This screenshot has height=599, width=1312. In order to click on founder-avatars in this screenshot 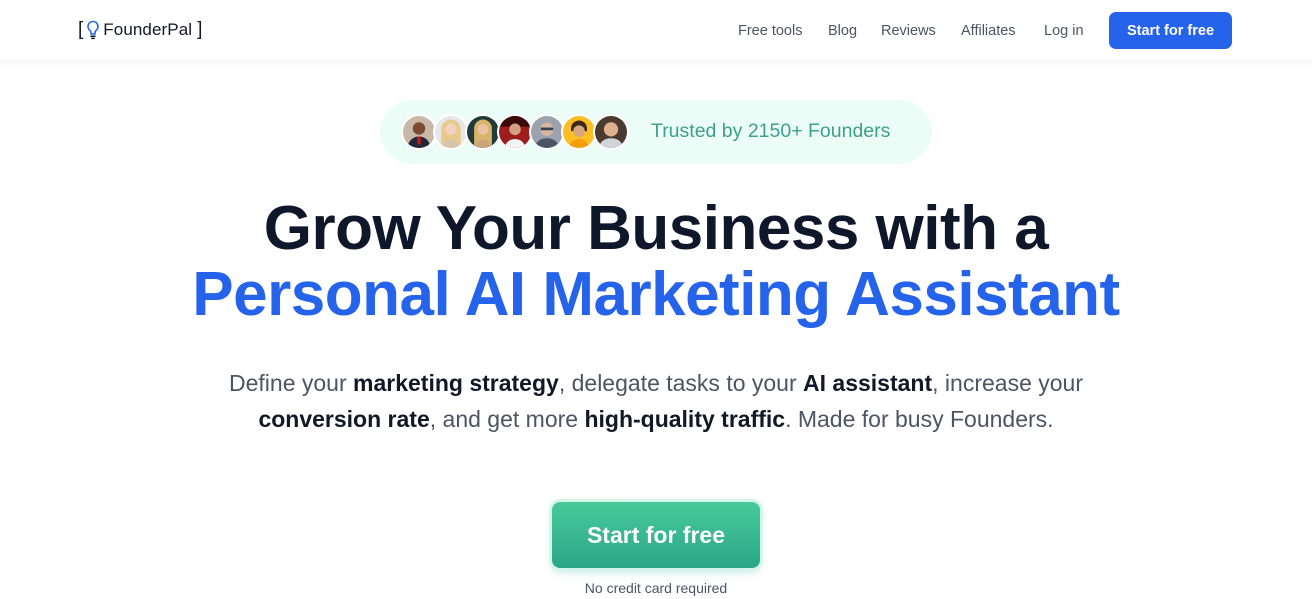, I will do `click(516, 132)`.